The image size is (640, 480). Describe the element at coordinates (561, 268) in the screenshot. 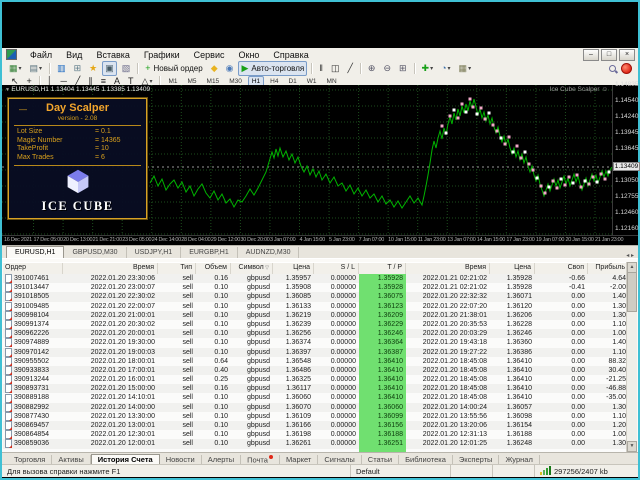

I see `history-col-header-10: Своп` at that location.